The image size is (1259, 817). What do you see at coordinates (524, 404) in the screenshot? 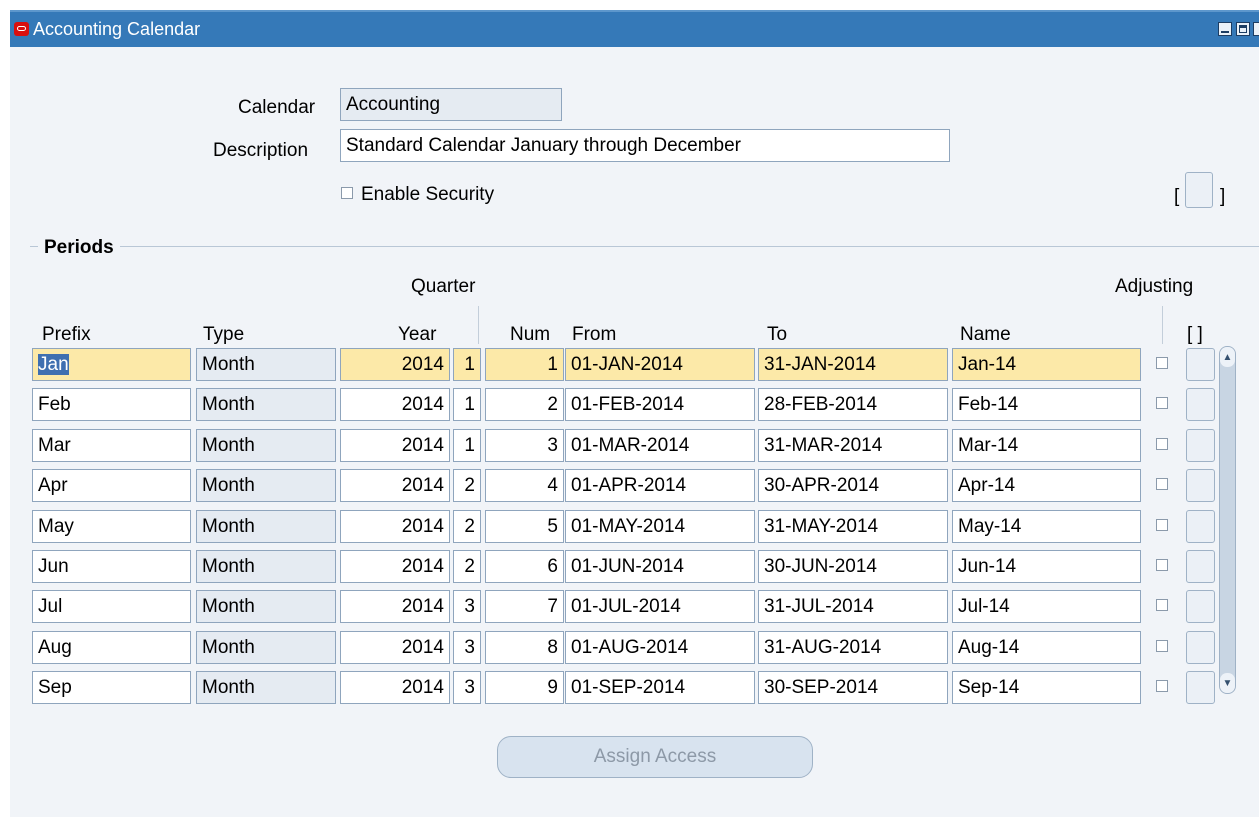
I see `cell-num: 2` at bounding box center [524, 404].